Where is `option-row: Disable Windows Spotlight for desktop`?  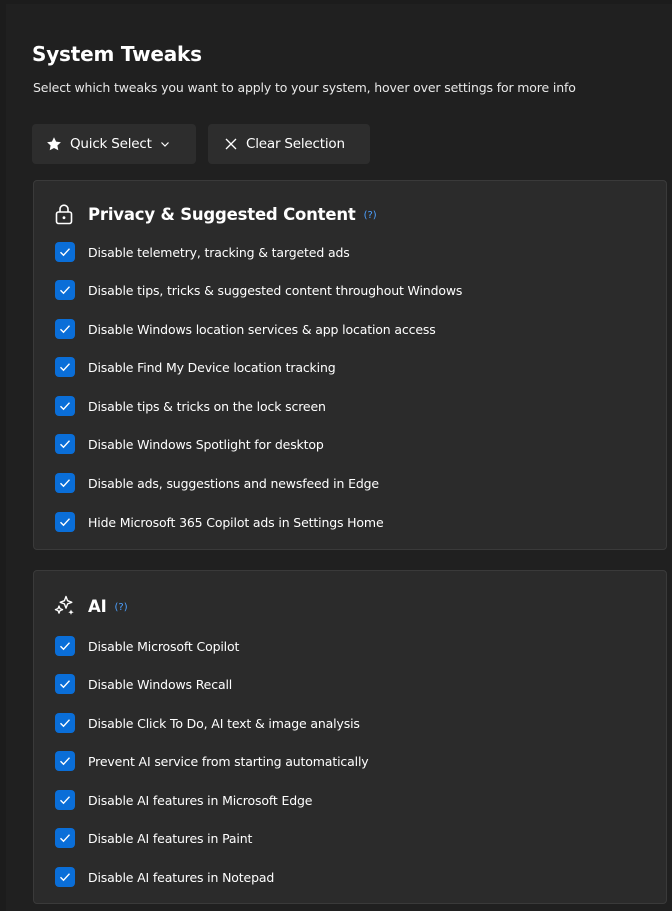
option-row: Disable Windows Spotlight for desktop is located at coordinates (189, 444).